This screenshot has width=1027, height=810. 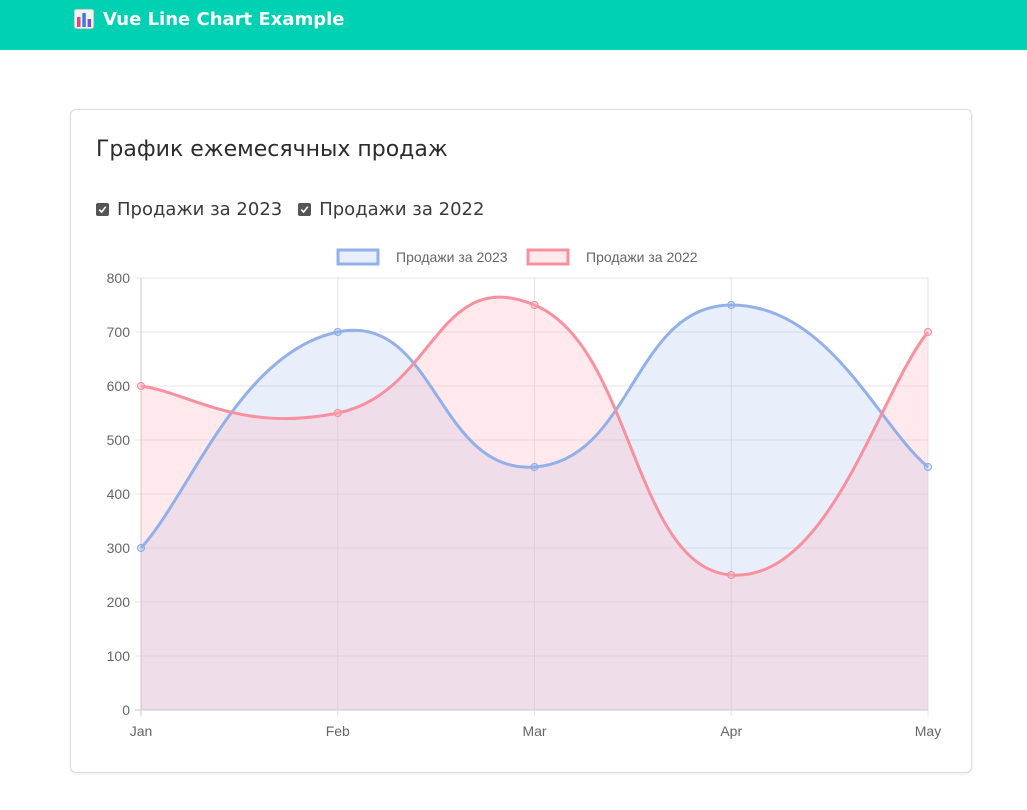 What do you see at coordinates (84, 19) in the screenshot?
I see `bar-chart-icon` at bounding box center [84, 19].